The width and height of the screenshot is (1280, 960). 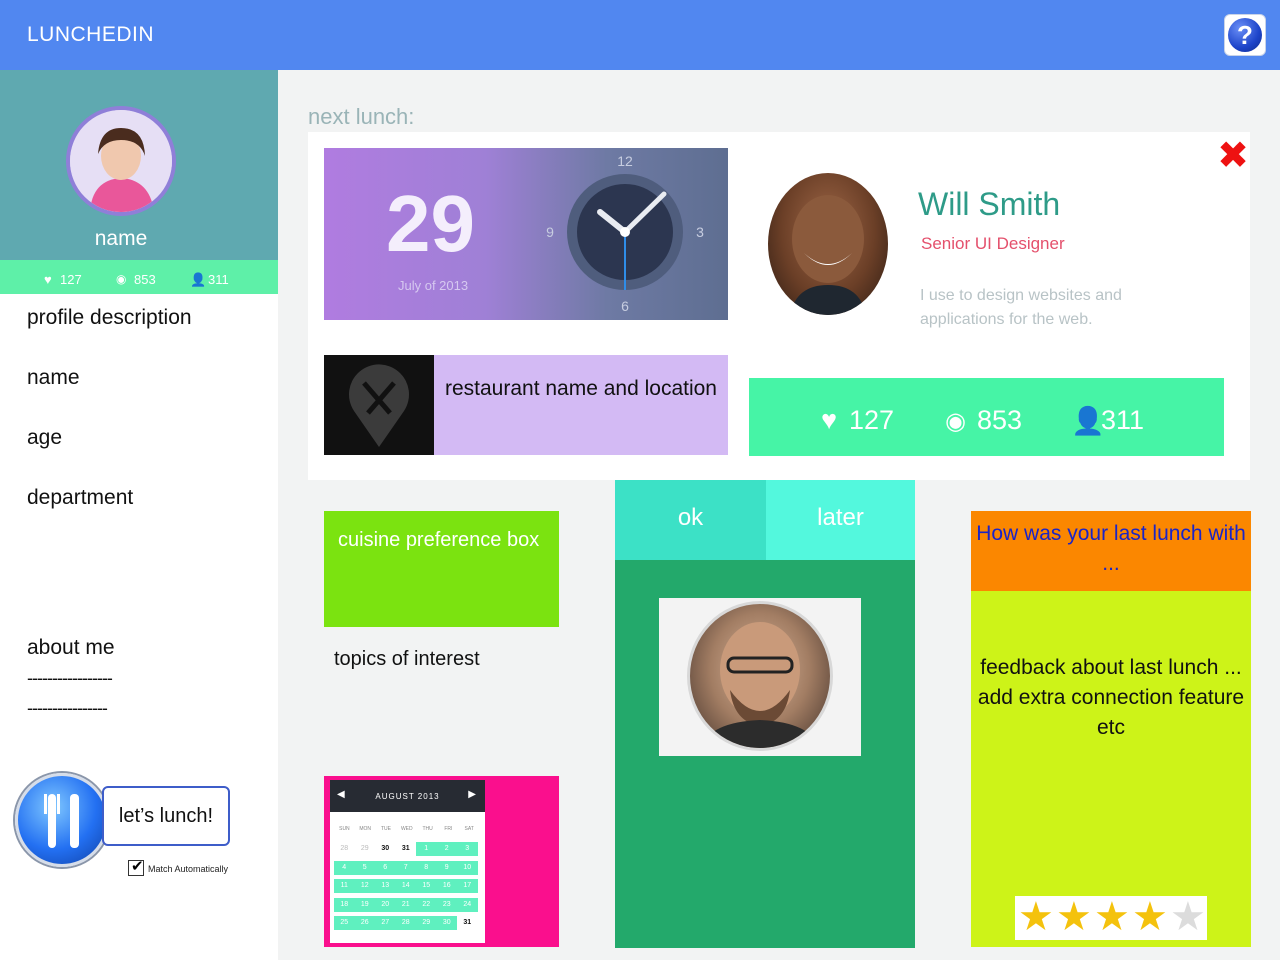 I want to click on profile-description-label: profile description, so click(x=109, y=317).